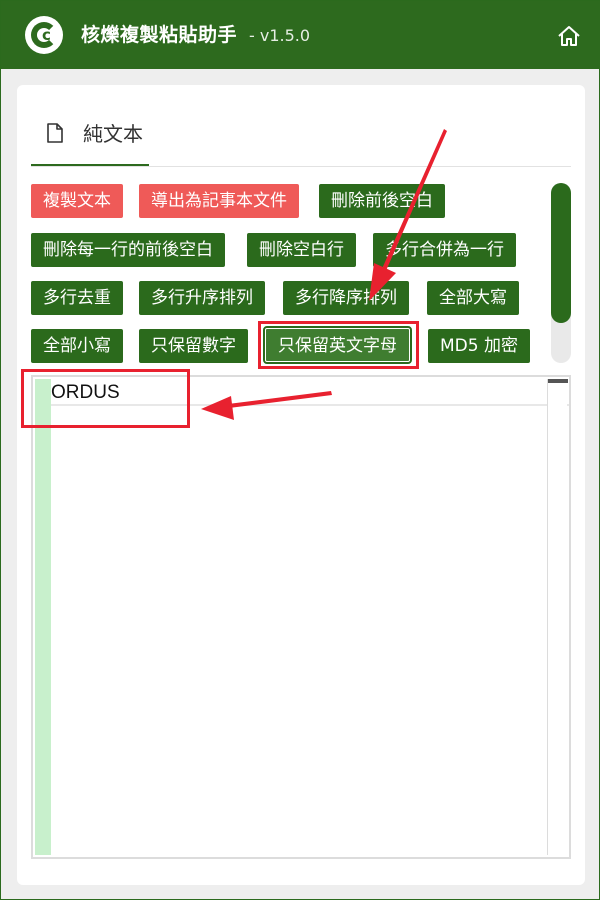  Describe the element at coordinates (43, 617) in the screenshot. I see `editor-gutter` at that location.